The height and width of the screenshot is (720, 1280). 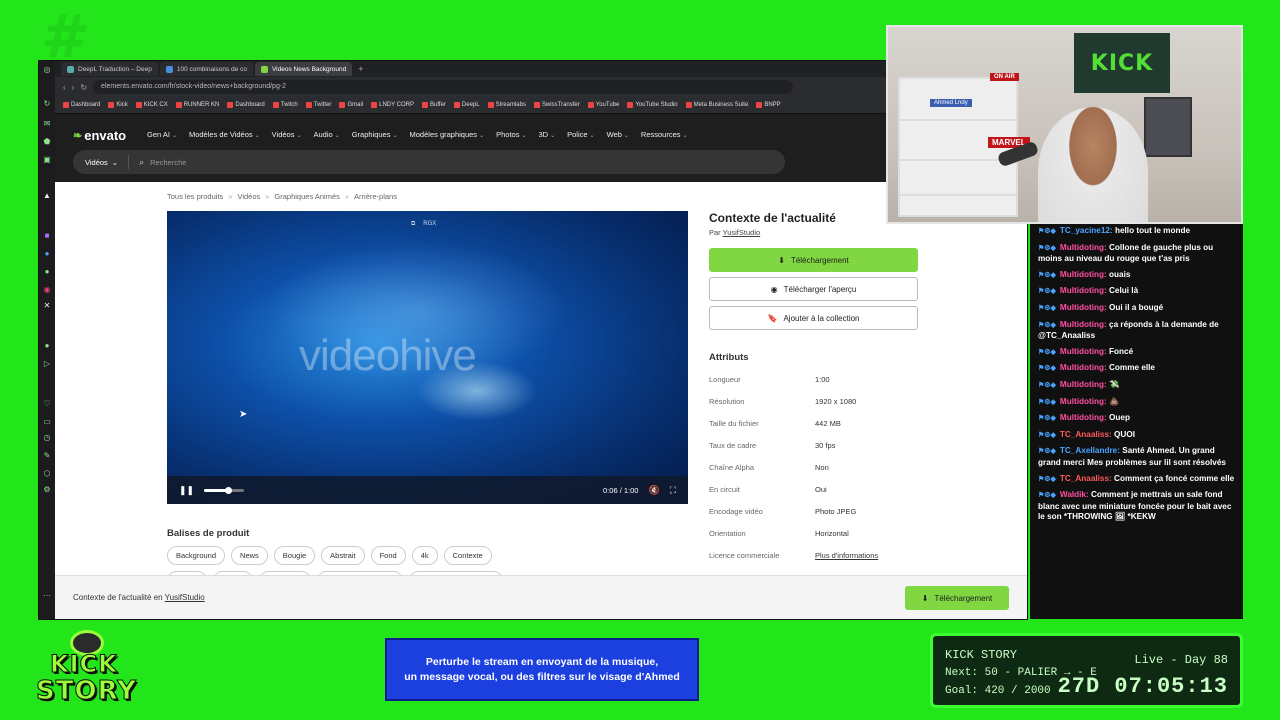 What do you see at coordinates (162, 134) in the screenshot?
I see `menu-item: Gen AI ⌄` at bounding box center [162, 134].